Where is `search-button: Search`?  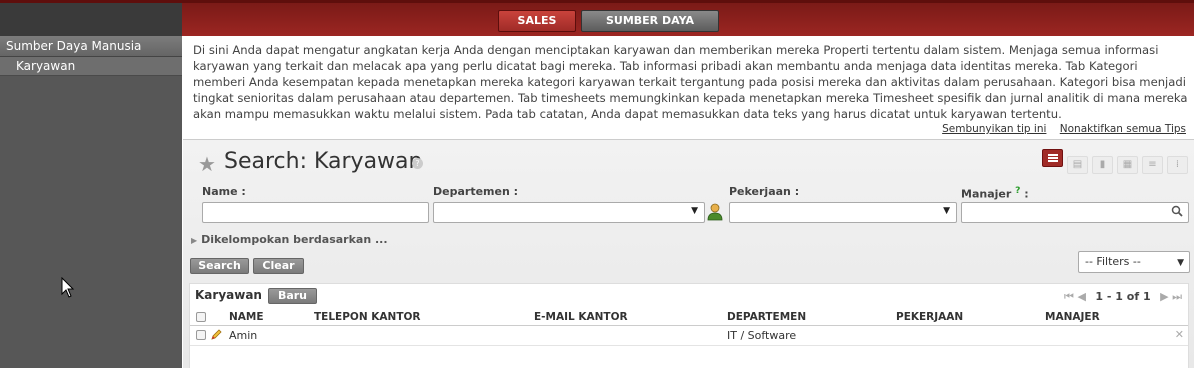
search-button: Search is located at coordinates (219, 266).